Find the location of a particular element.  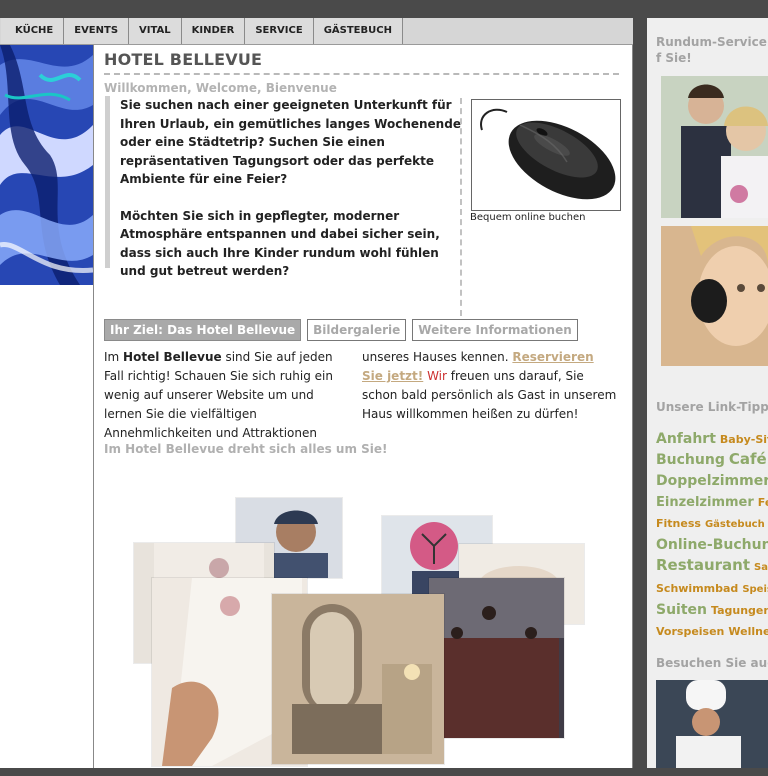

nav-gaestebuch: GÄSTEBUCH is located at coordinates (358, 31).